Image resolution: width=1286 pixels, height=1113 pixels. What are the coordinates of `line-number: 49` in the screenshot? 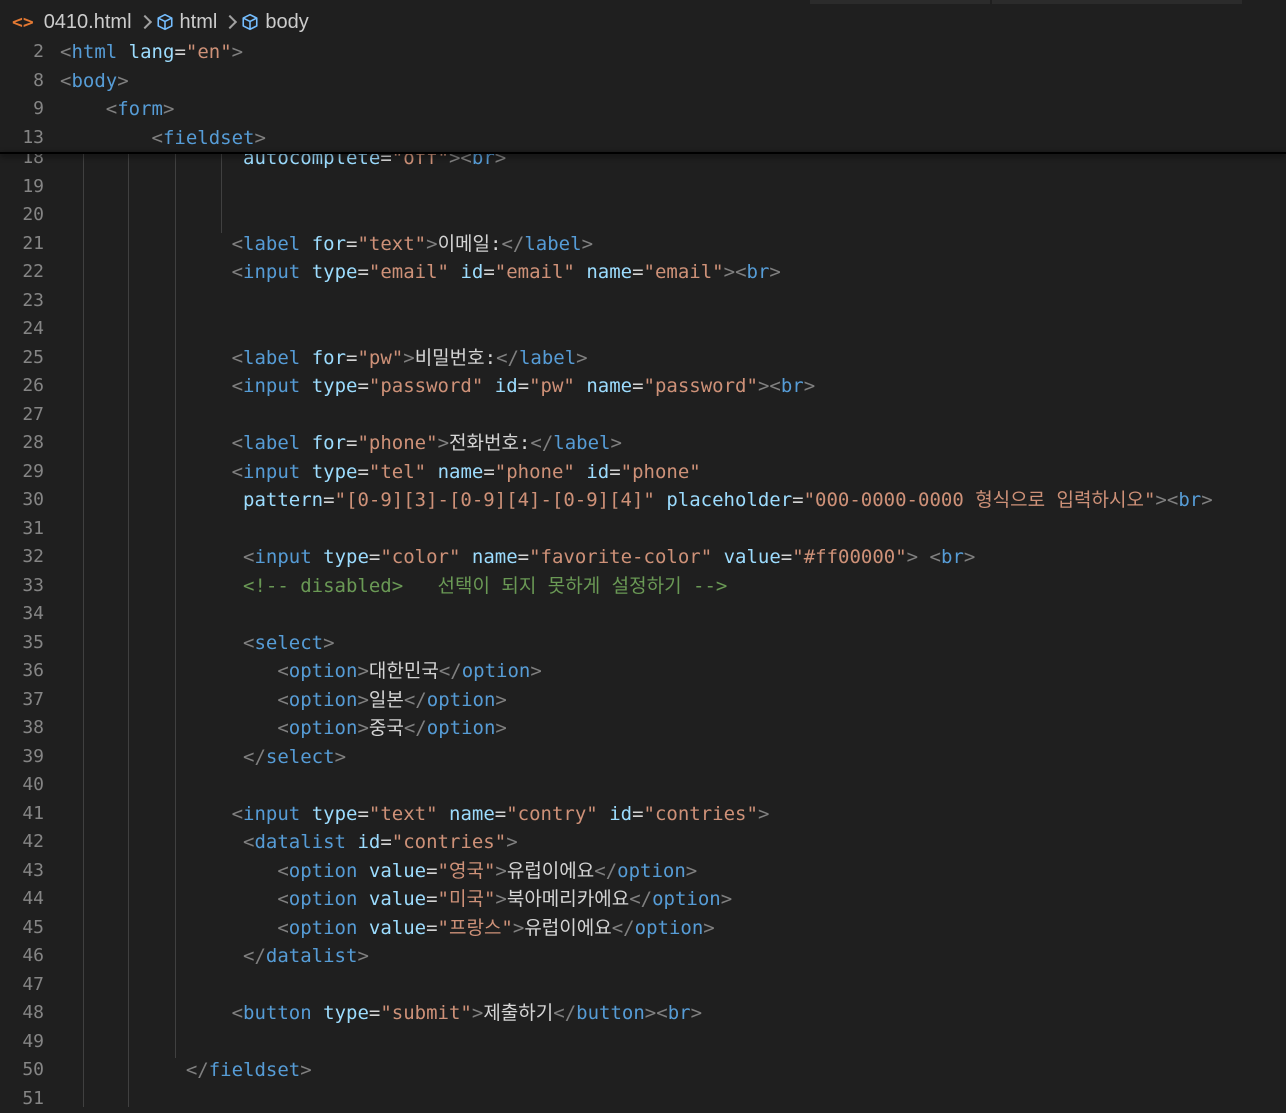 It's located at (22, 1042).